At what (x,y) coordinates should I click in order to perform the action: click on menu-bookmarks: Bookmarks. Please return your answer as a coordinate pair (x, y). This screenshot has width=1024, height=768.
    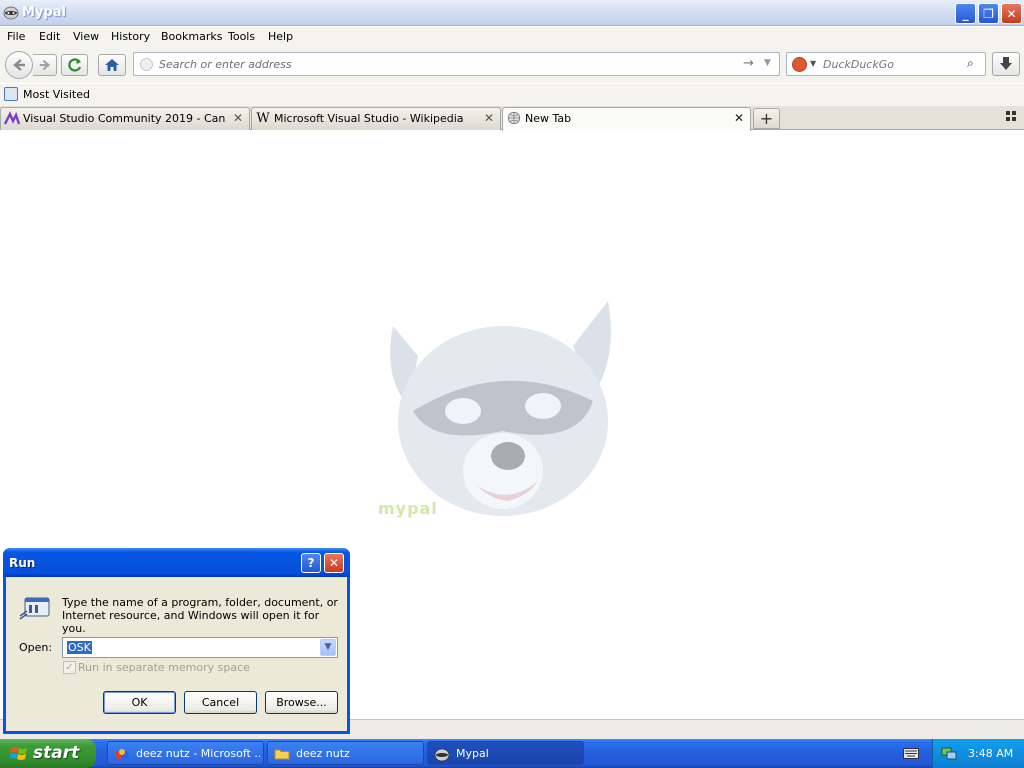
    Looking at the image, I should click on (191, 36).